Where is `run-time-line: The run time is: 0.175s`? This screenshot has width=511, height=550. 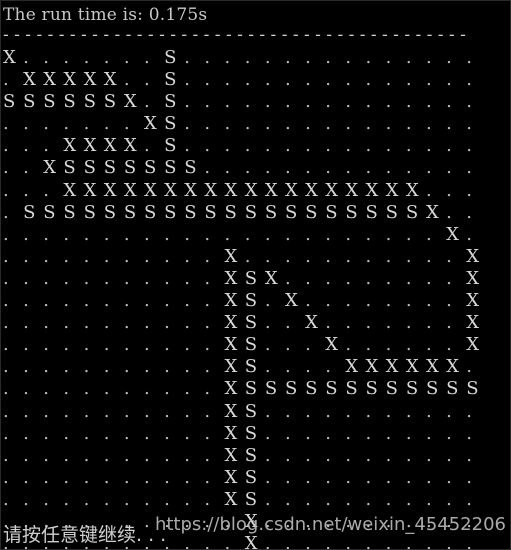 run-time-line: The run time is: 0.175s is located at coordinates (105, 15).